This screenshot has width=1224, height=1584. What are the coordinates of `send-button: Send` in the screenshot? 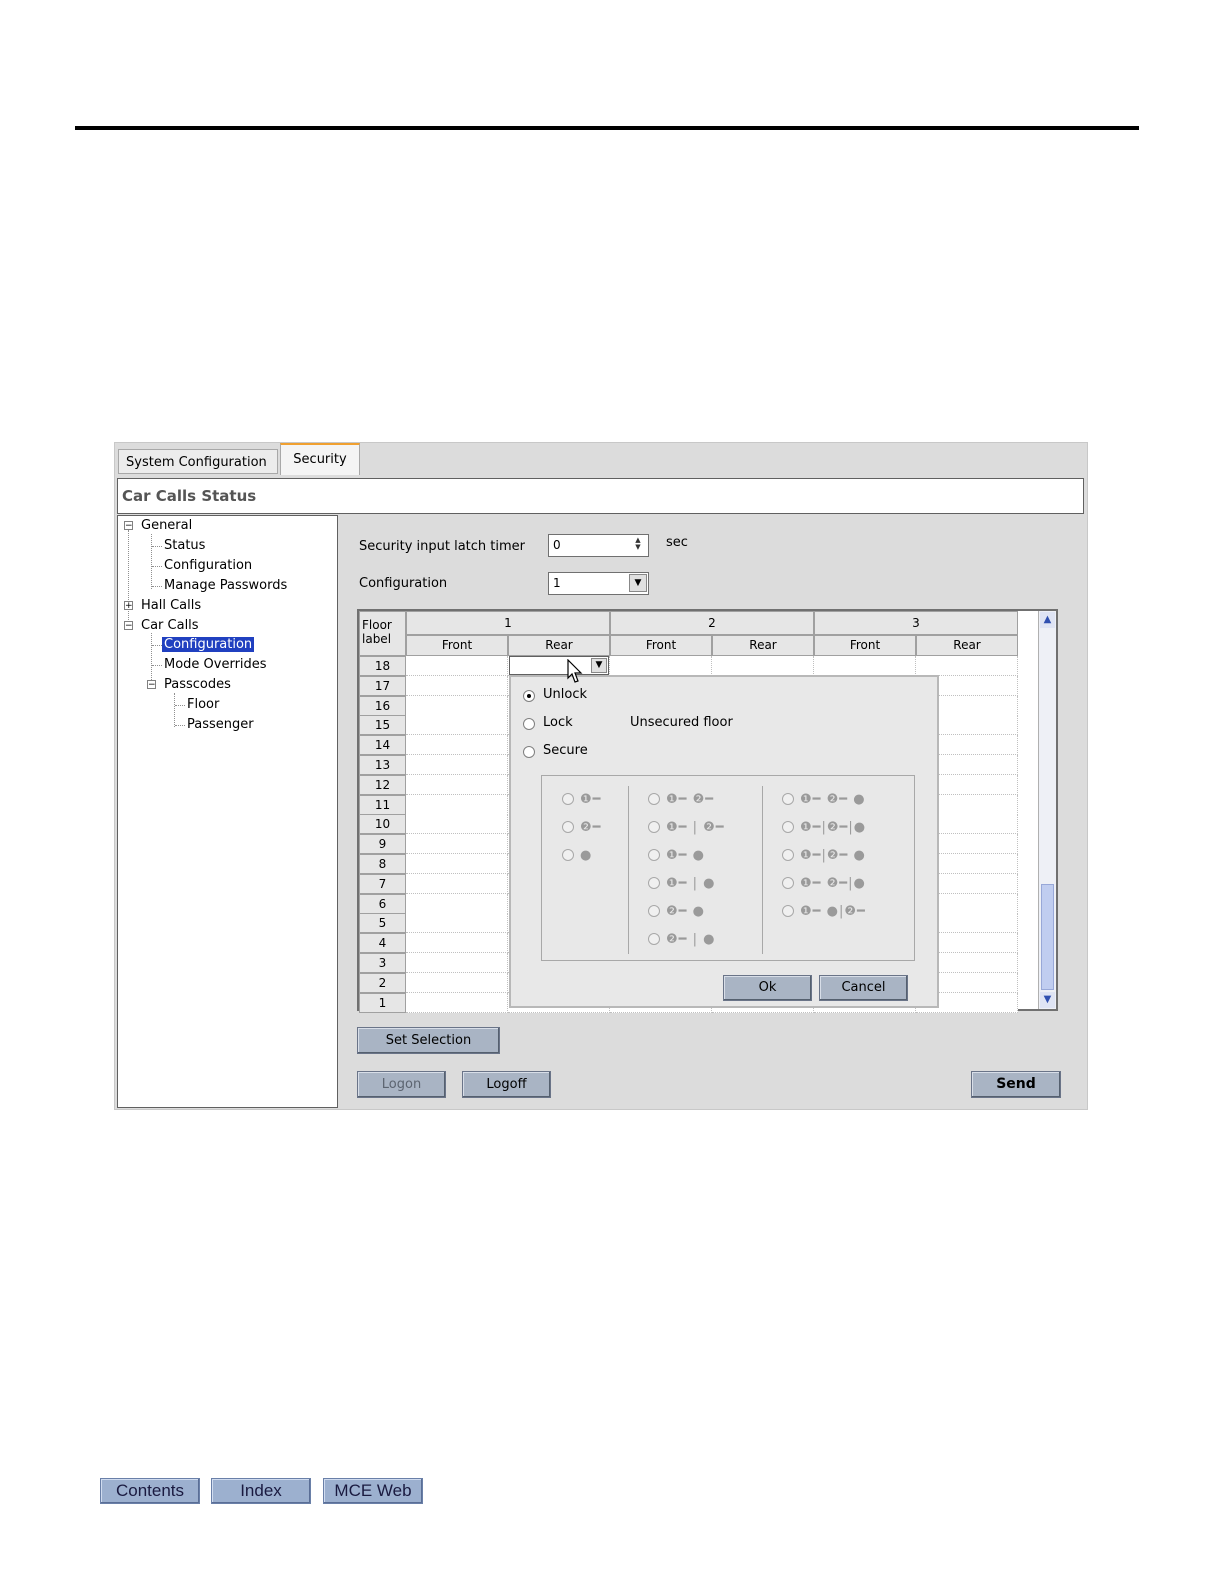 It's located at (1016, 1084).